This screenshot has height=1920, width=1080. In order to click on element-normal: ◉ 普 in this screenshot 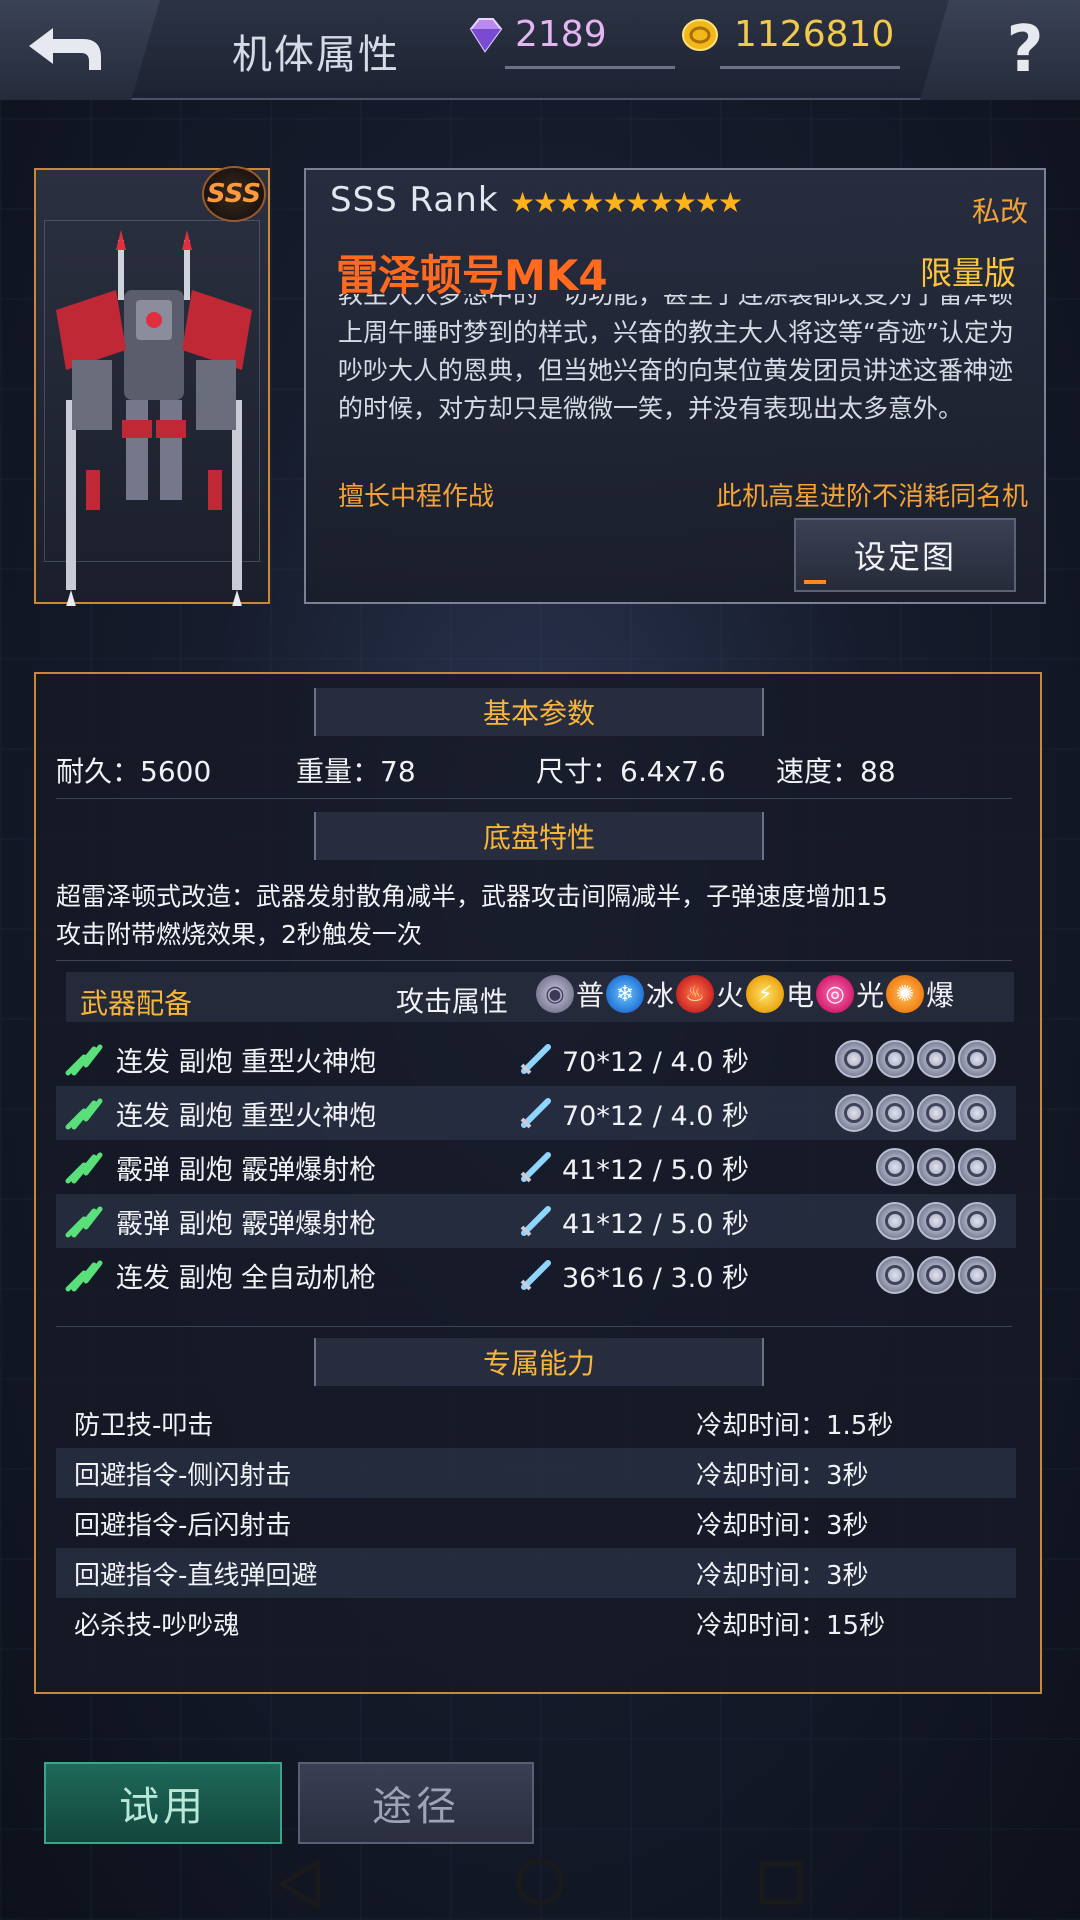, I will do `click(570, 994)`.